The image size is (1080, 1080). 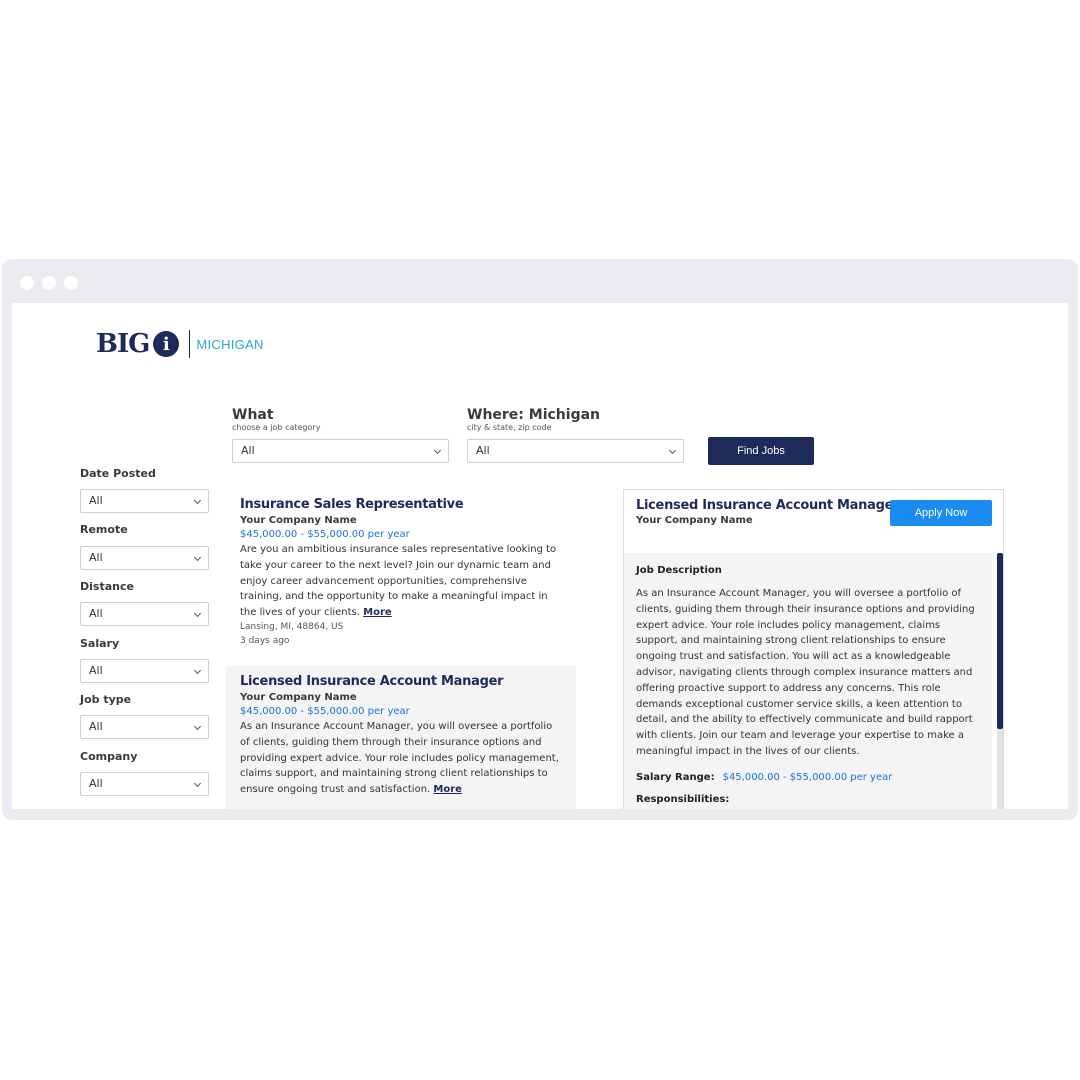 I want to click on what-label: What, so click(x=253, y=415).